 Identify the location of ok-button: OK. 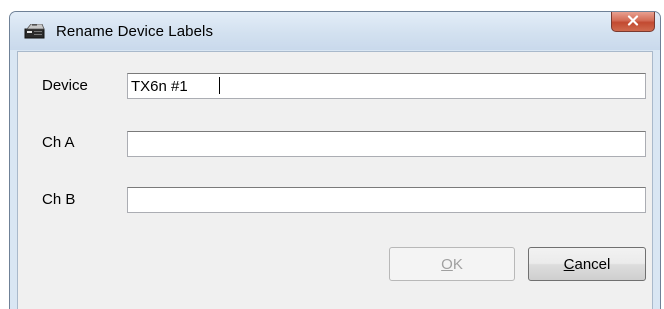
(452, 264).